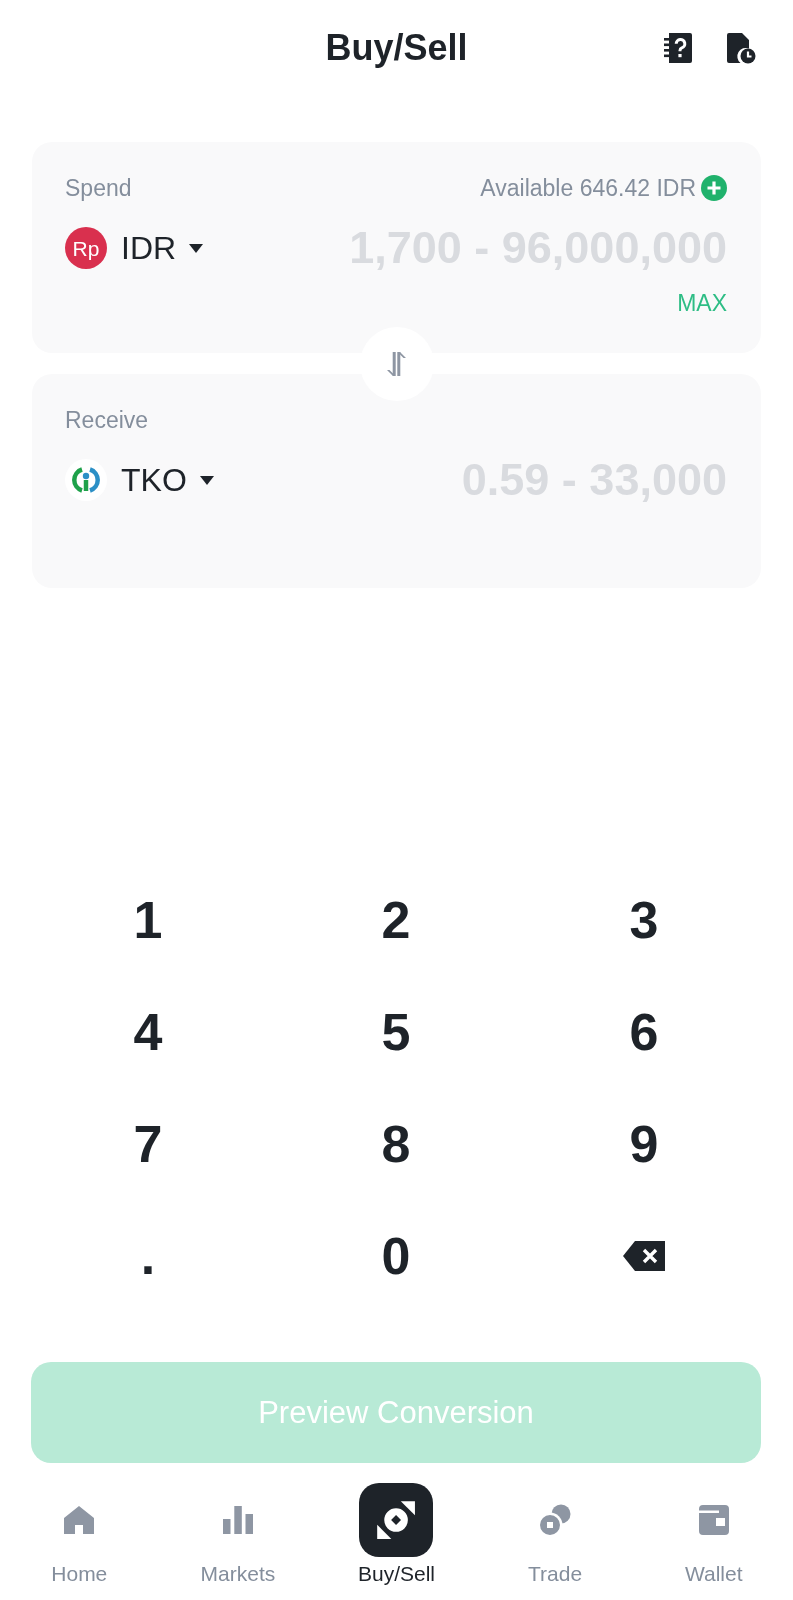 This screenshot has width=793, height=1600. I want to click on number-key: 0, so click(396, 1256).